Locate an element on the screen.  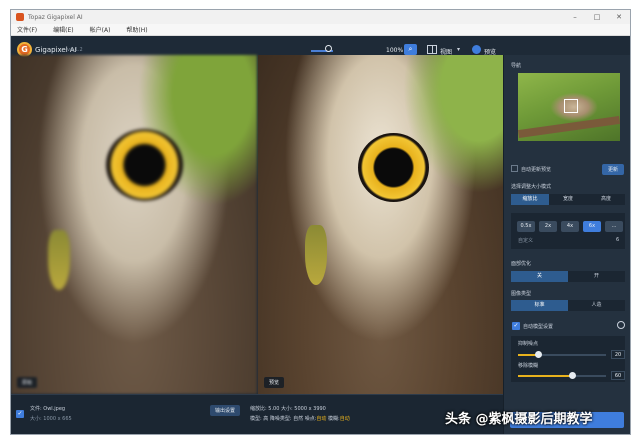
output-scale-info: 缩放比: 5.00 大小: 5000 x 3990 is located at coordinates (288, 409).